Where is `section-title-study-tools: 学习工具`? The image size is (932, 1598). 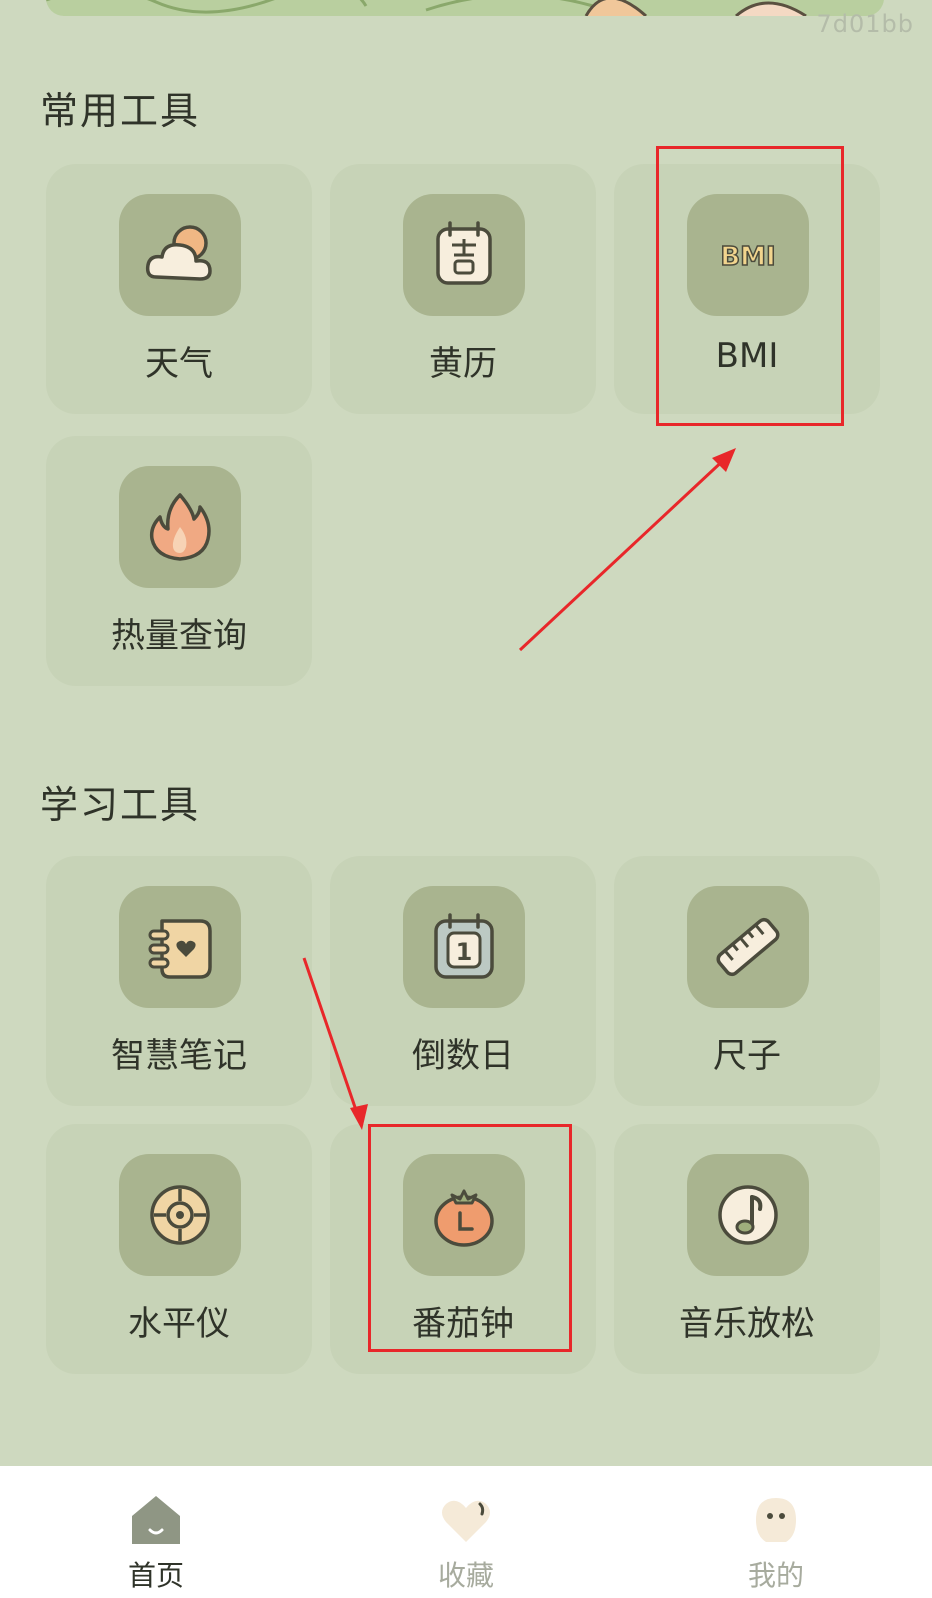
section-title-study-tools: 学习工具 is located at coordinates (120, 805).